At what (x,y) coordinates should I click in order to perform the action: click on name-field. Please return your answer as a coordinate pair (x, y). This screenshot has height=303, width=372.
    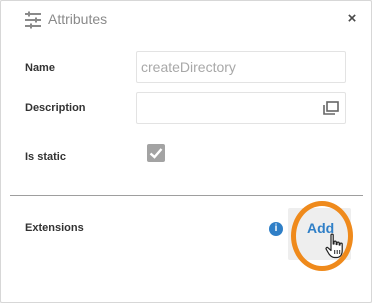
    Looking at the image, I should click on (241, 67).